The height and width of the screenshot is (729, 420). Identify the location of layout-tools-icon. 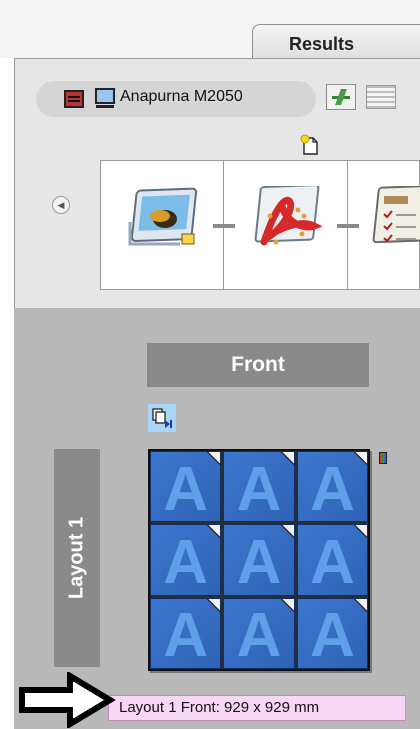
(162, 418).